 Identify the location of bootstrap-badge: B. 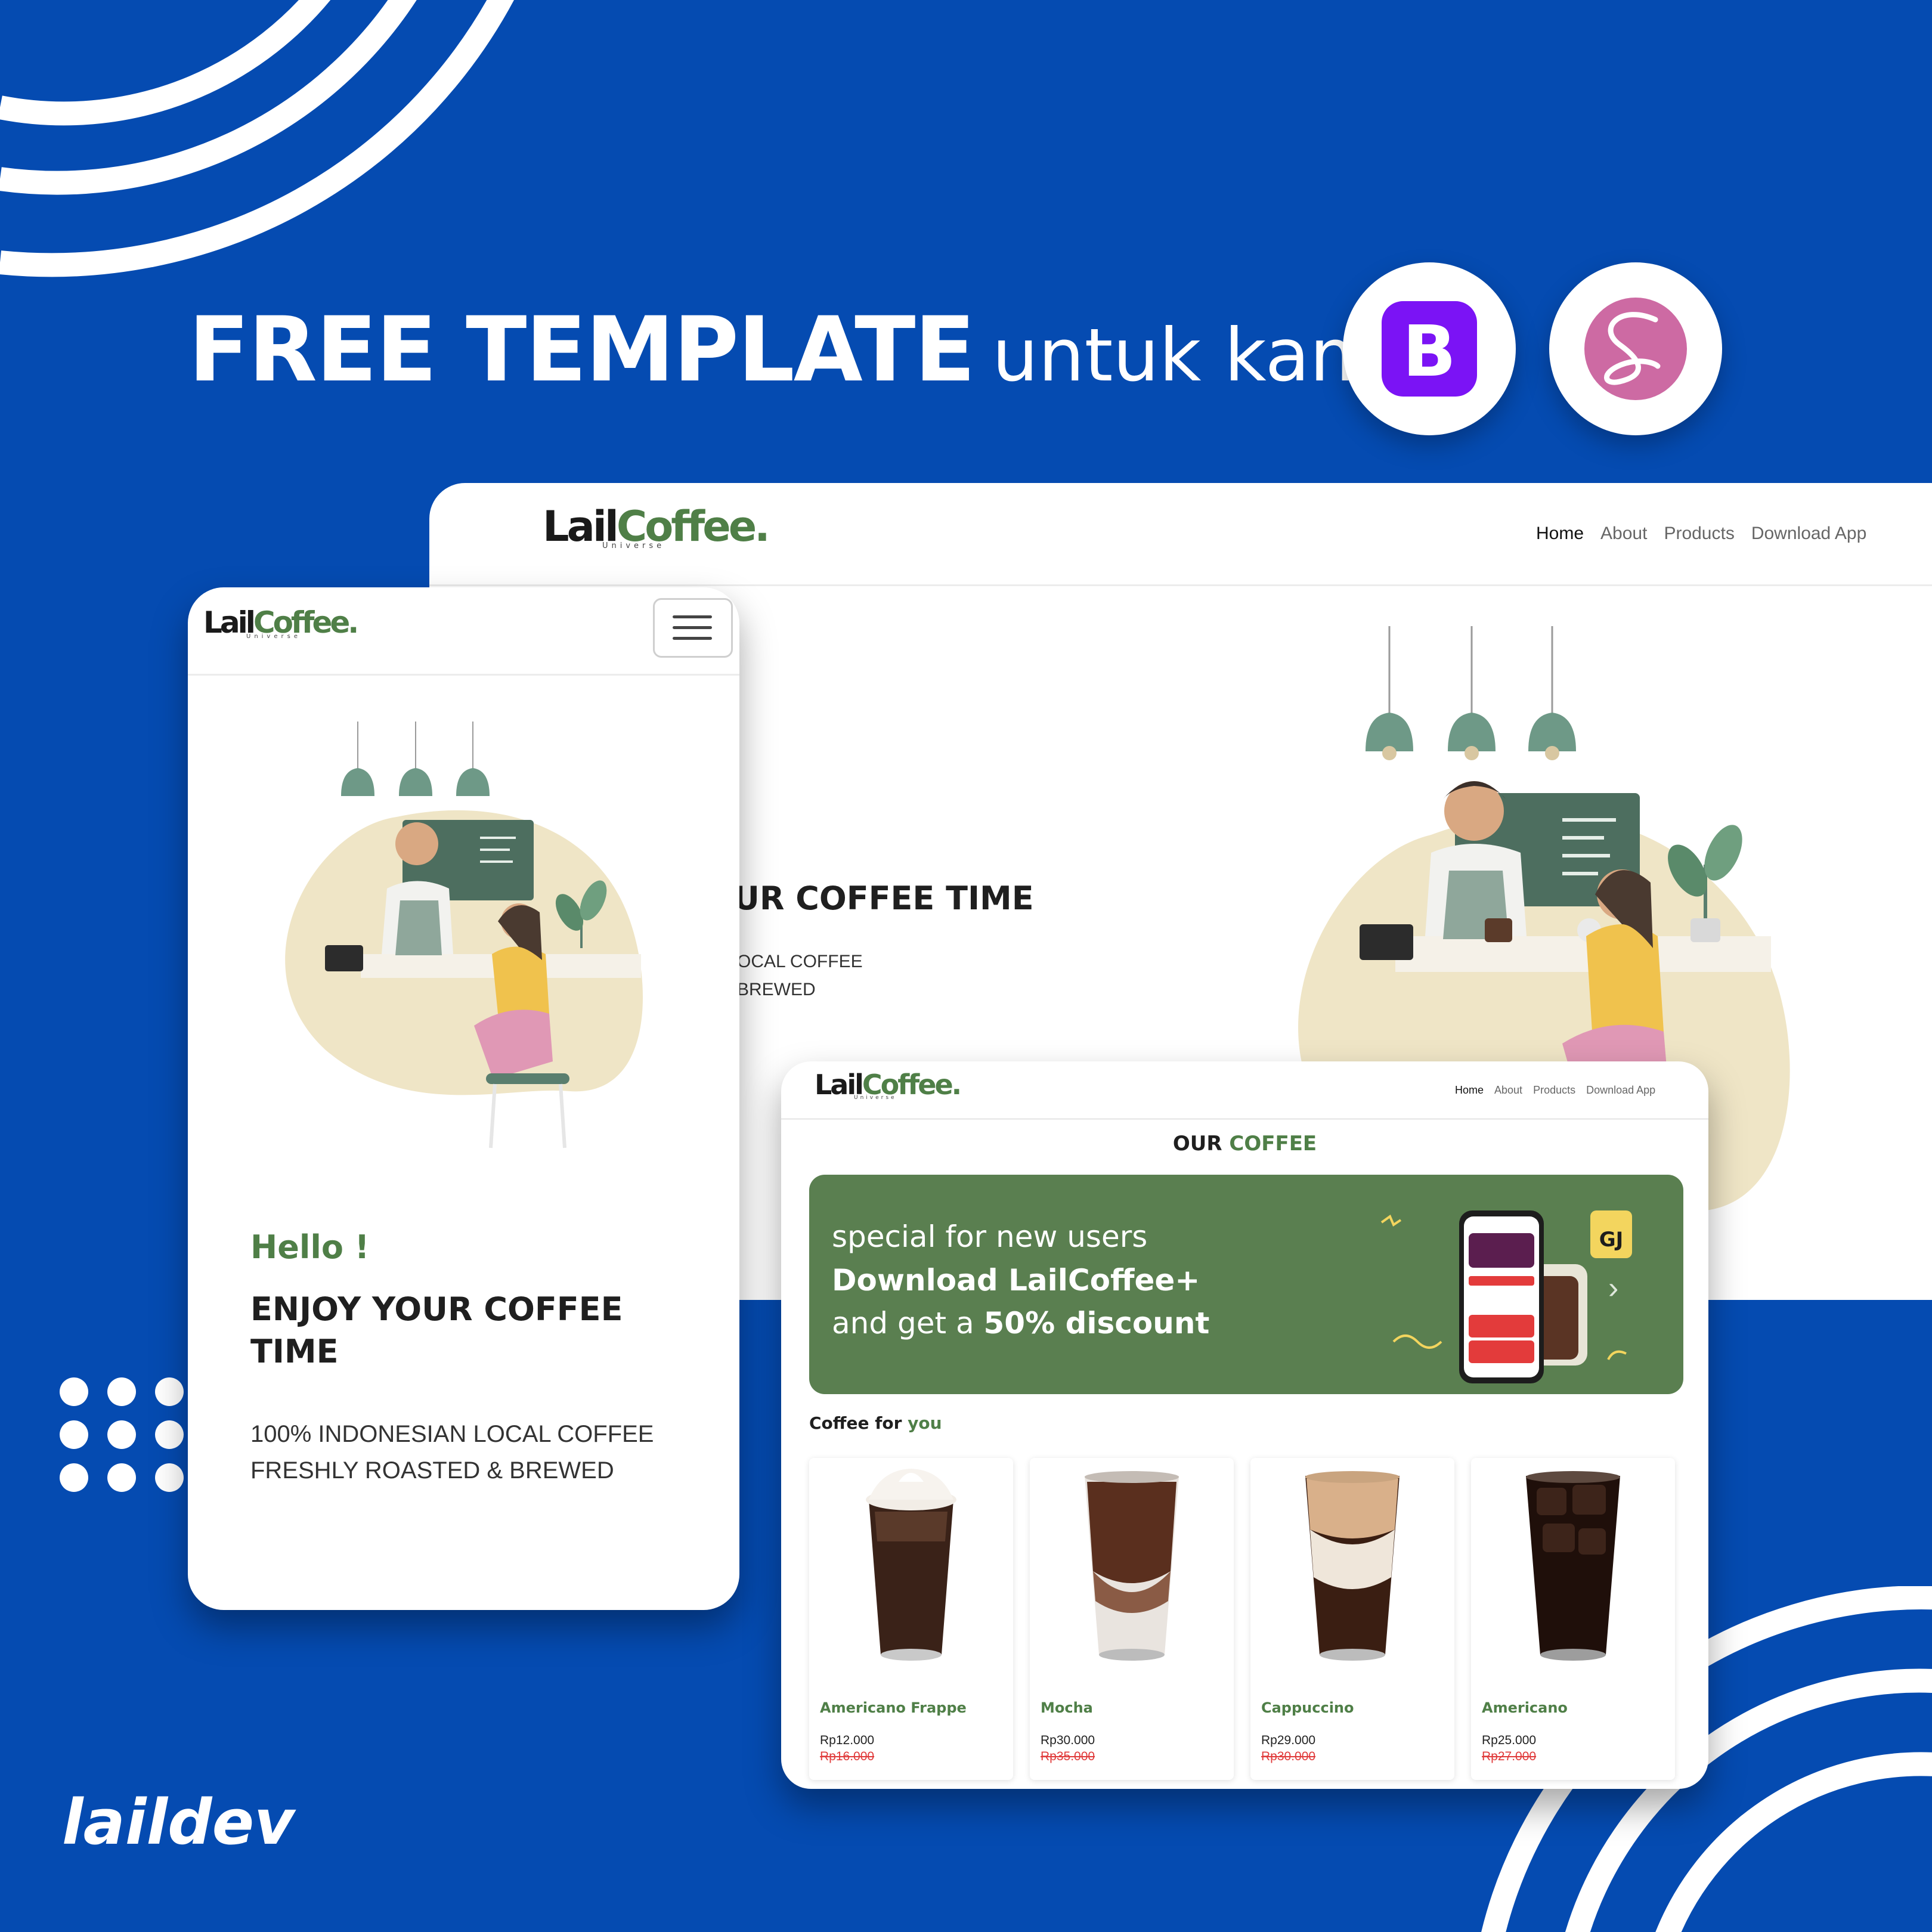
(1430, 349).